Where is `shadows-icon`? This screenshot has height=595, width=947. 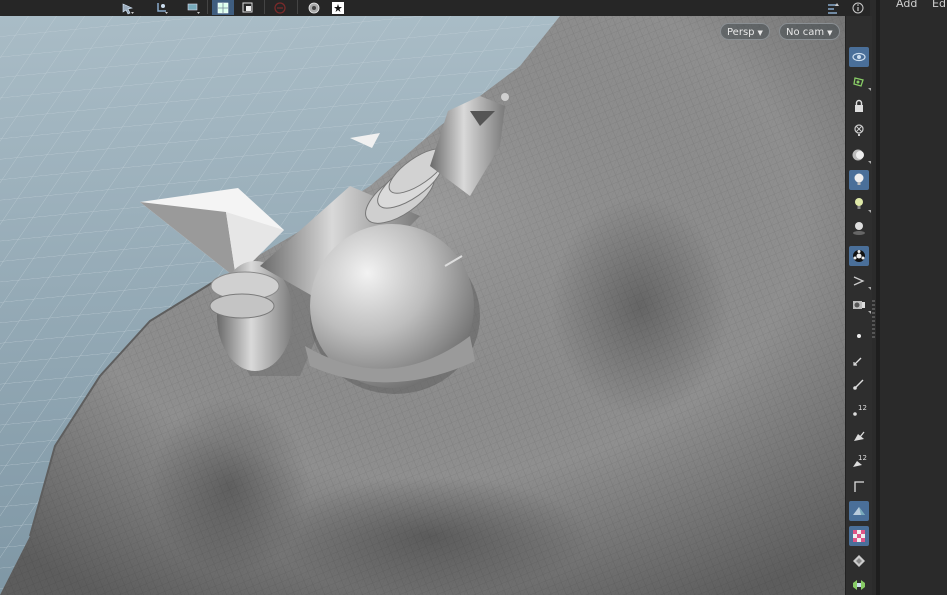
shadows-icon is located at coordinates (859, 228).